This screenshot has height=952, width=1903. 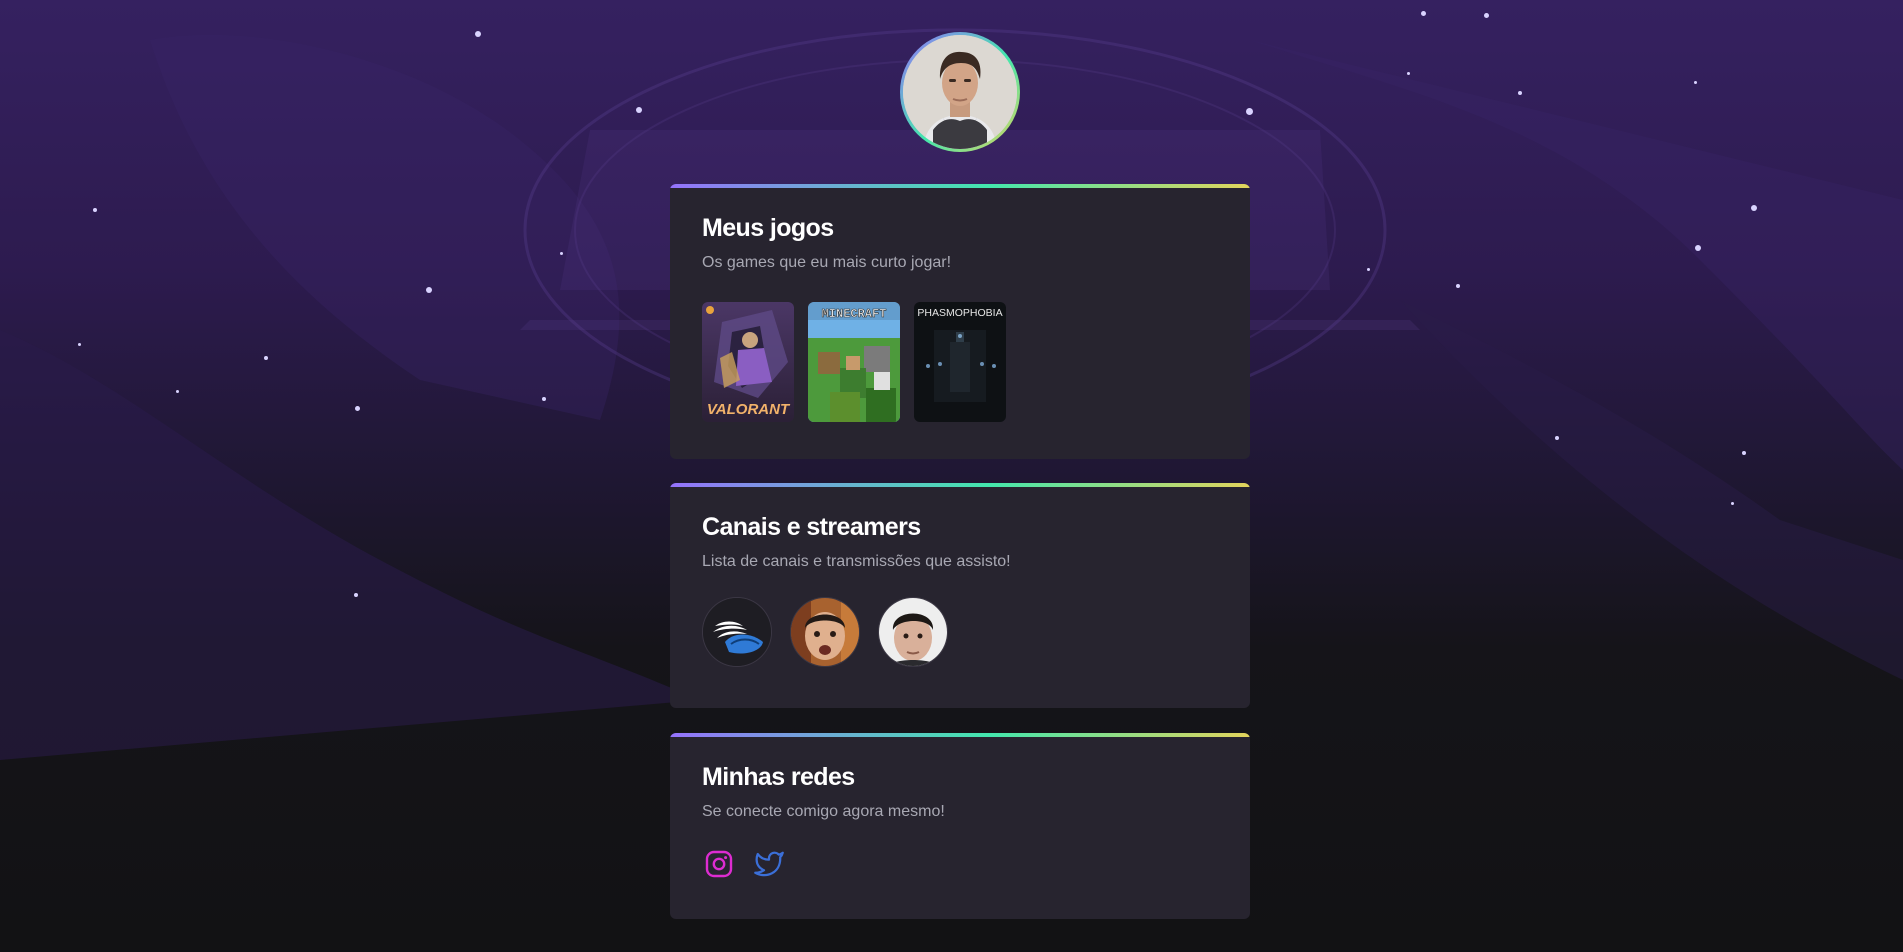 What do you see at coordinates (769, 864) in the screenshot?
I see `twitter-icon` at bounding box center [769, 864].